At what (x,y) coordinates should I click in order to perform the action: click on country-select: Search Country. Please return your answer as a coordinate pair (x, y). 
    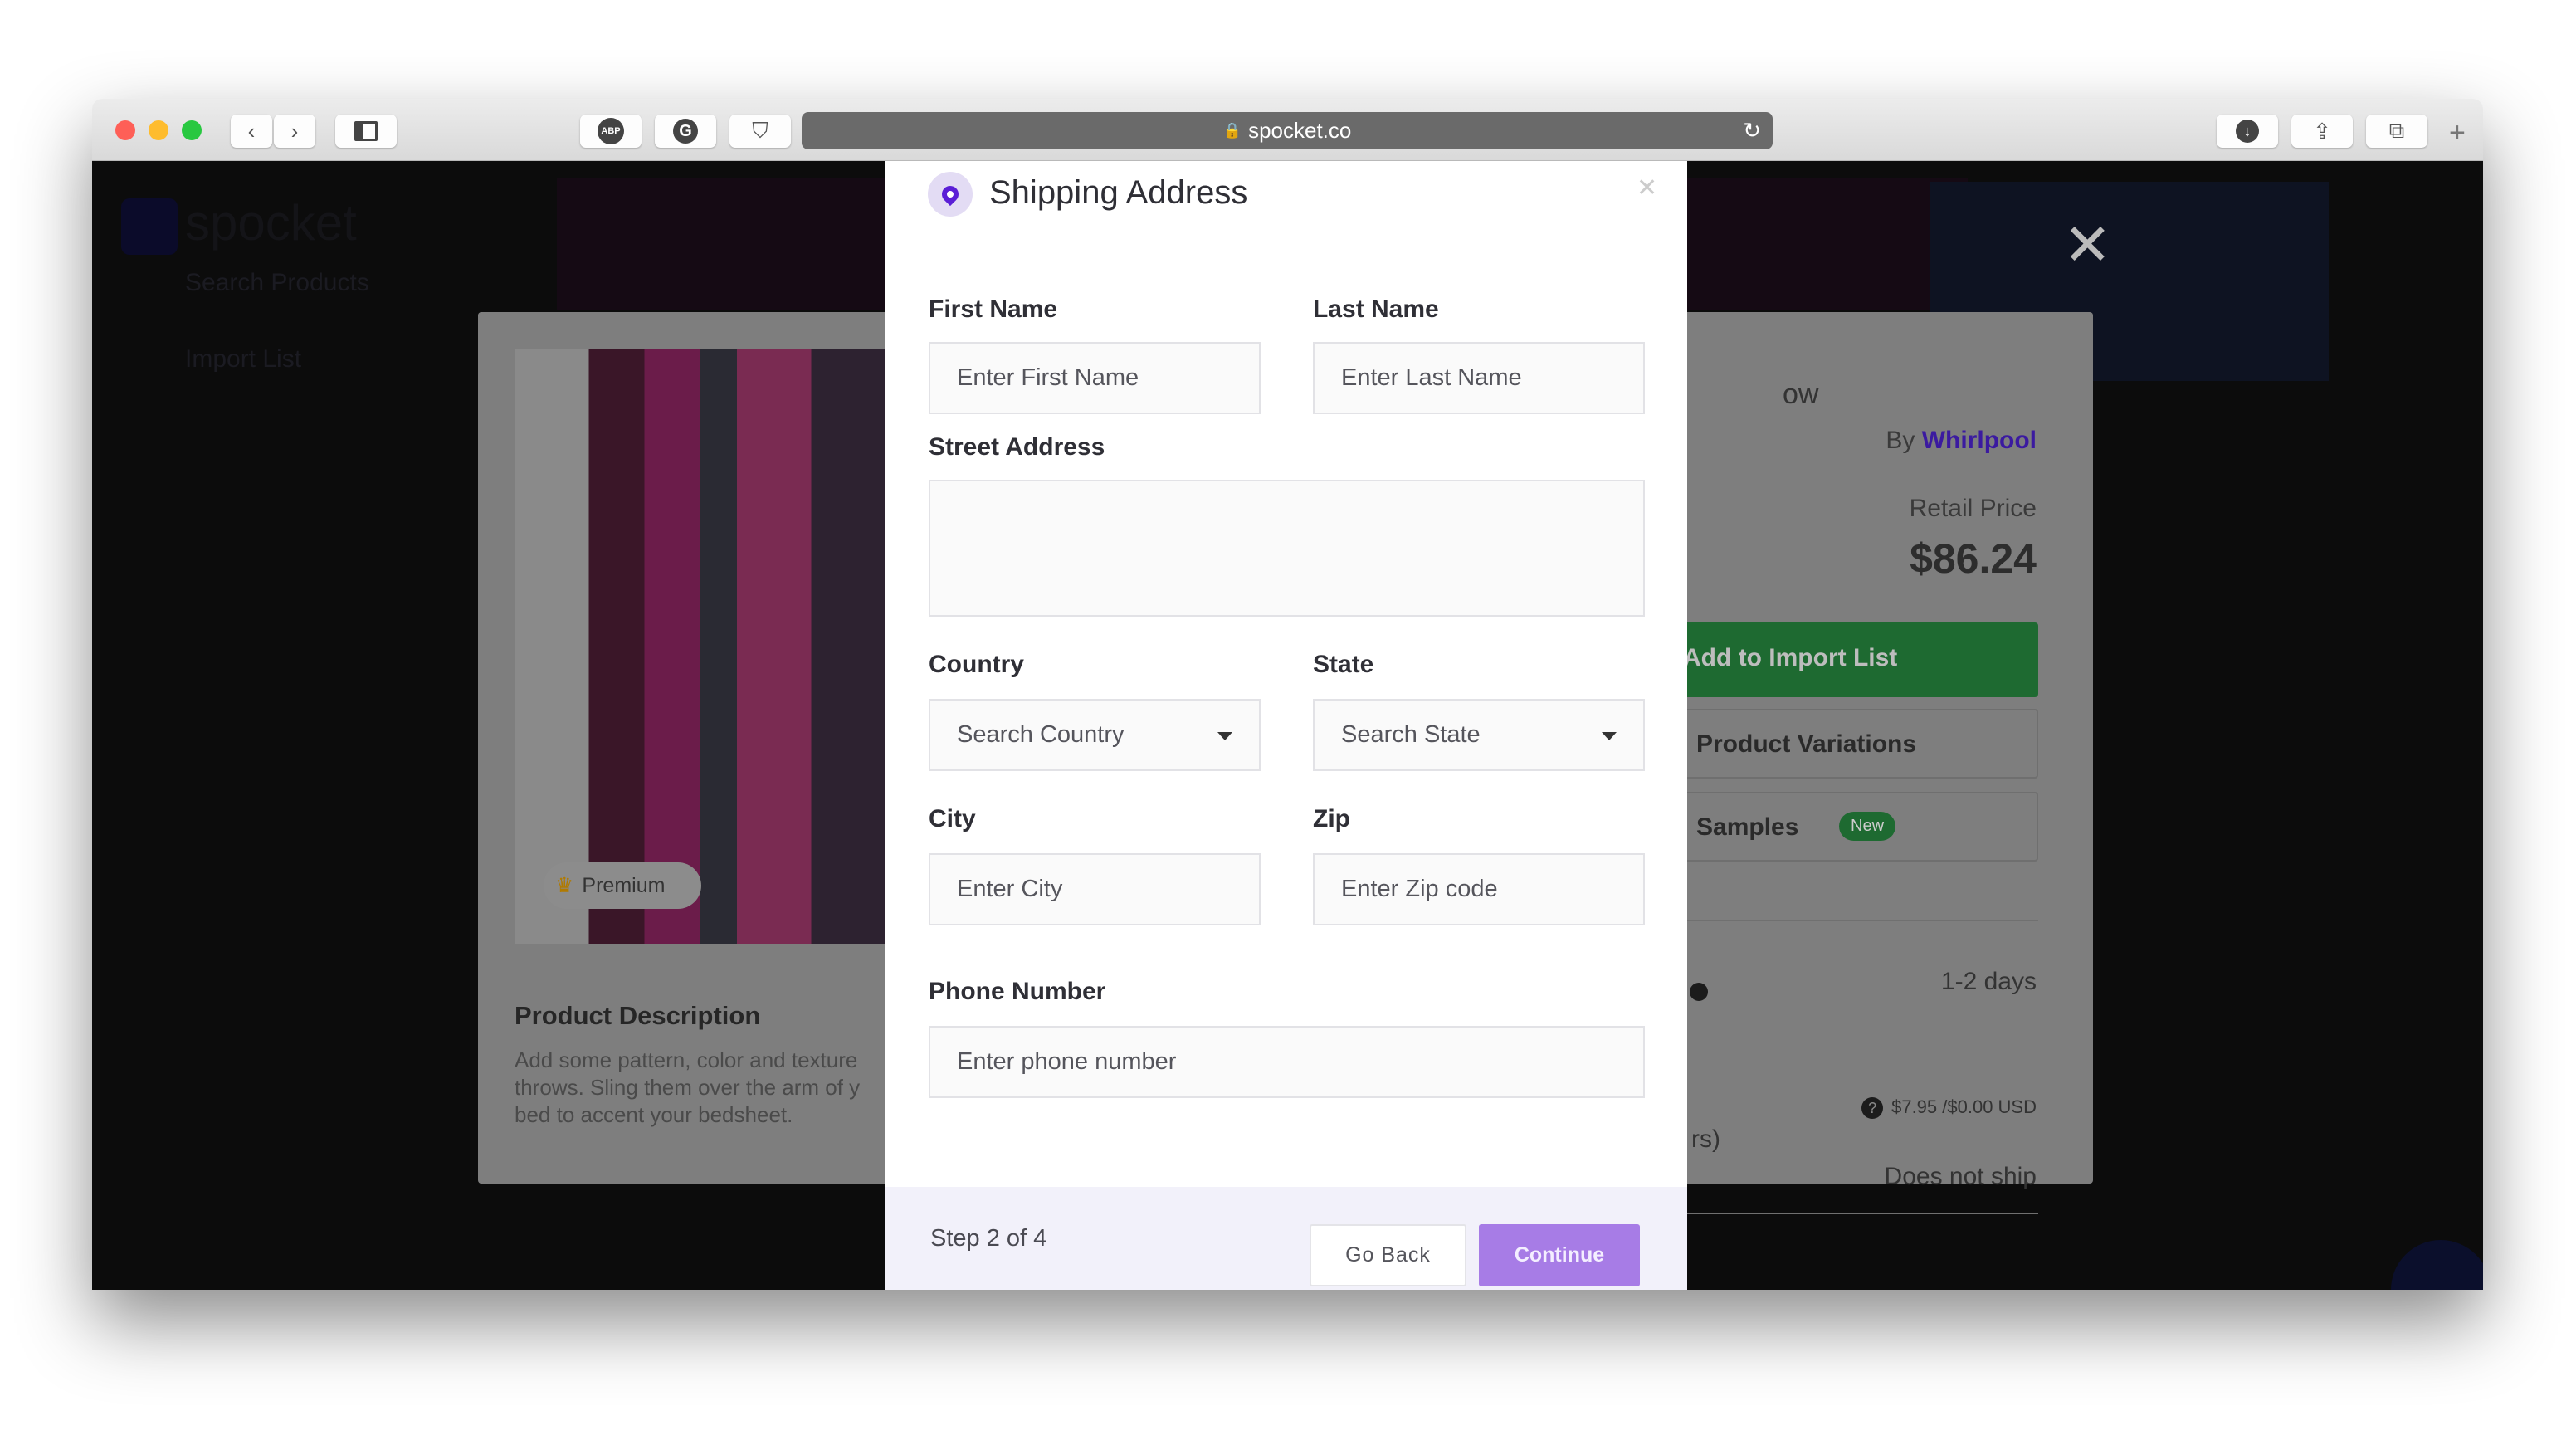
    Looking at the image, I should click on (1095, 735).